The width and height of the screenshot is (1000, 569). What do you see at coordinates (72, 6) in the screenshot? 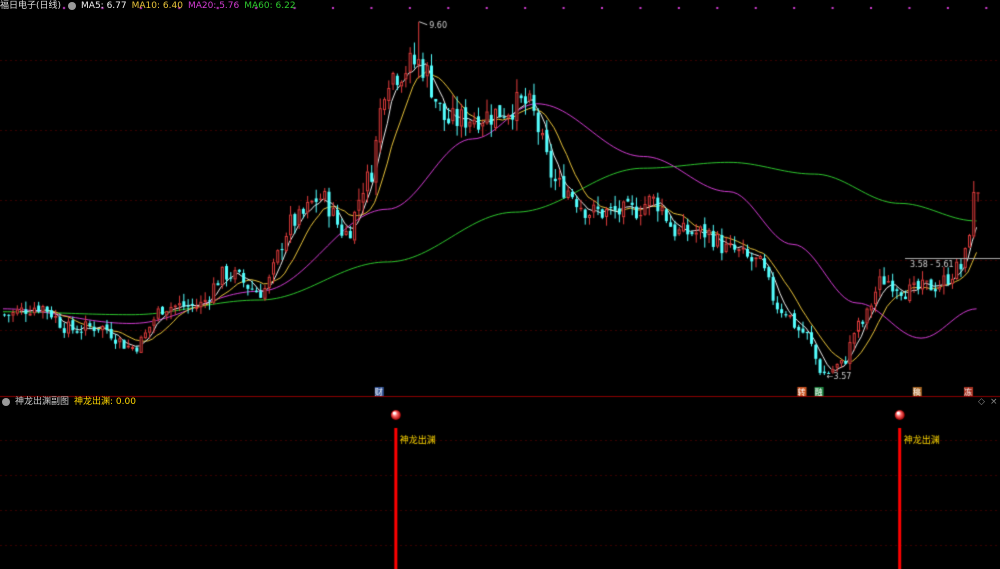
I see `ma-settings-icon` at bounding box center [72, 6].